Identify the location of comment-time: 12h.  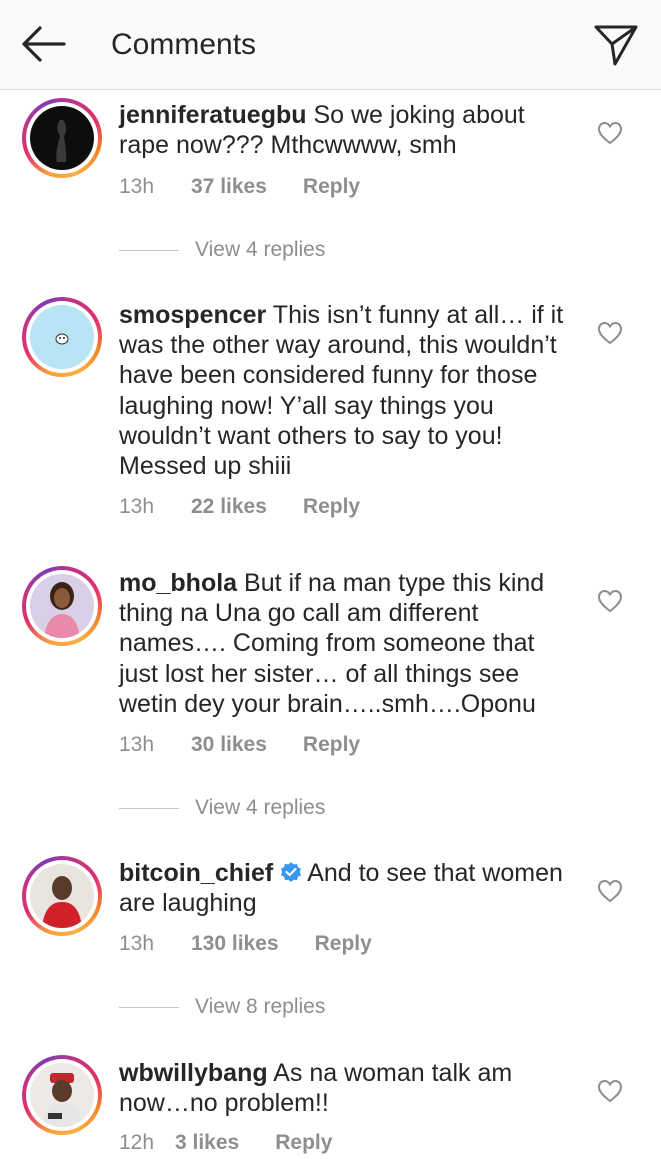
(137, 1142).